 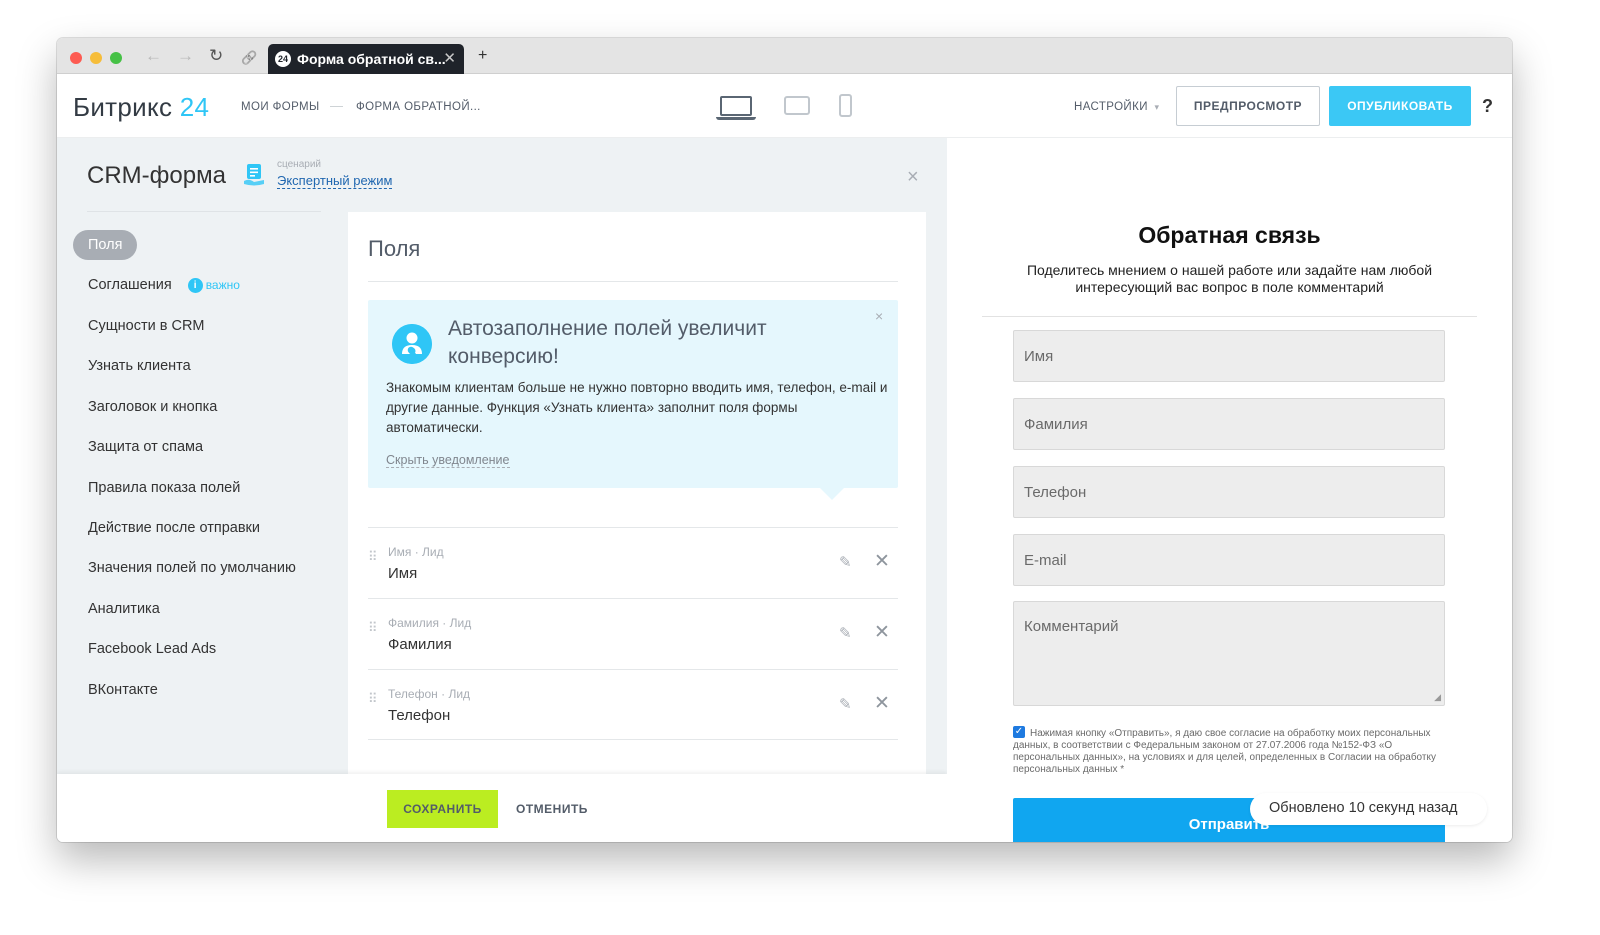 I want to click on settings-label: НАСТРОЙКИ, so click(x=1111, y=107).